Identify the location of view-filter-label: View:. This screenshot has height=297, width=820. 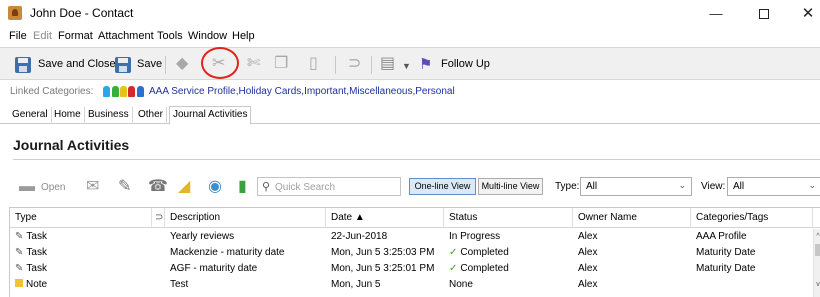
(713, 186).